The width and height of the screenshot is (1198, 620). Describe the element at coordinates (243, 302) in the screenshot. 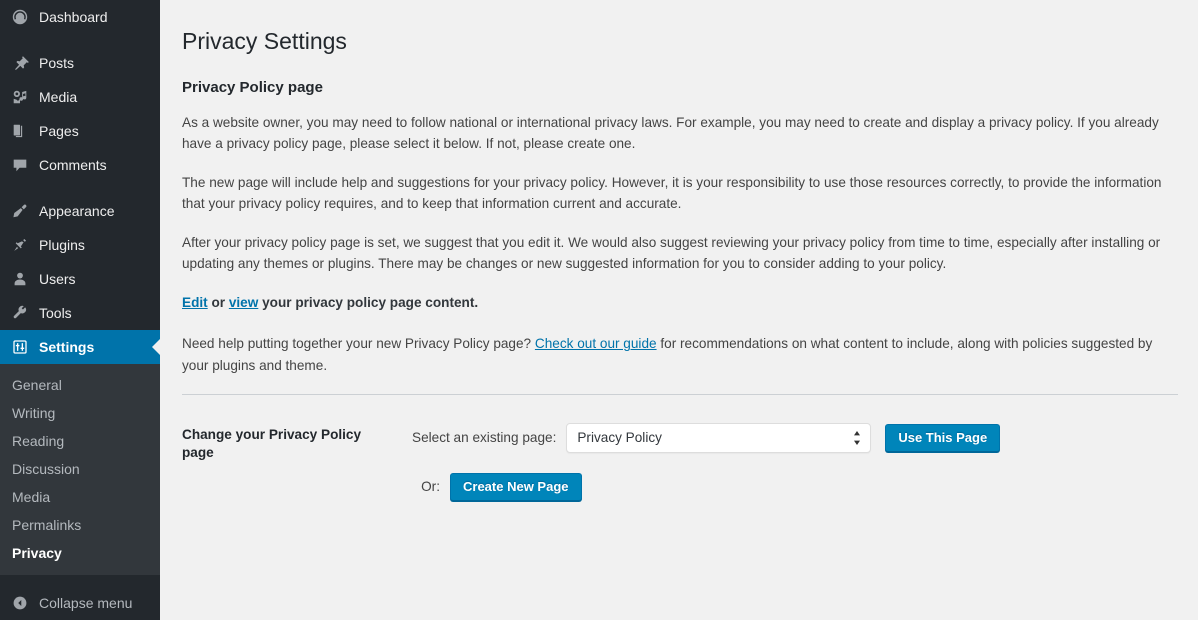

I see `view-policy-link: view` at that location.